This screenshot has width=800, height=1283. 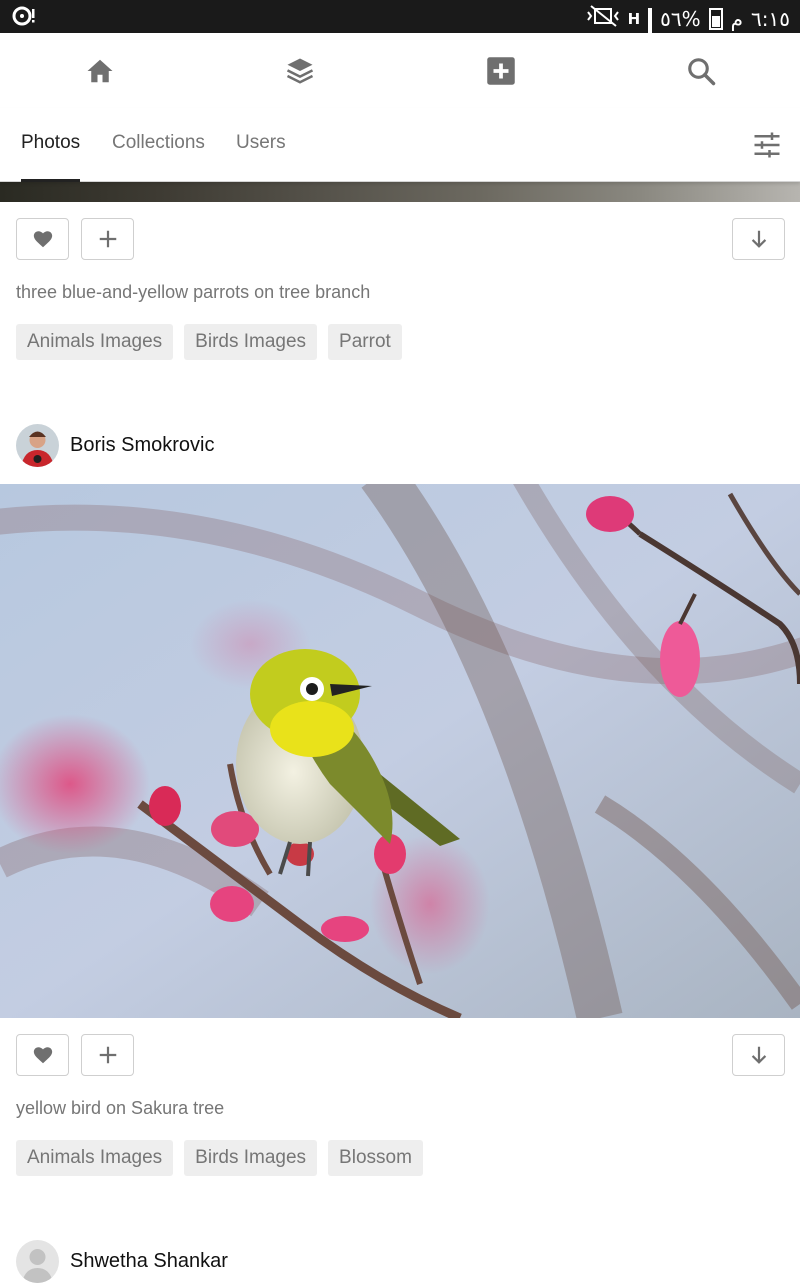 I want to click on tab-collections: Collections, so click(x=158, y=143).